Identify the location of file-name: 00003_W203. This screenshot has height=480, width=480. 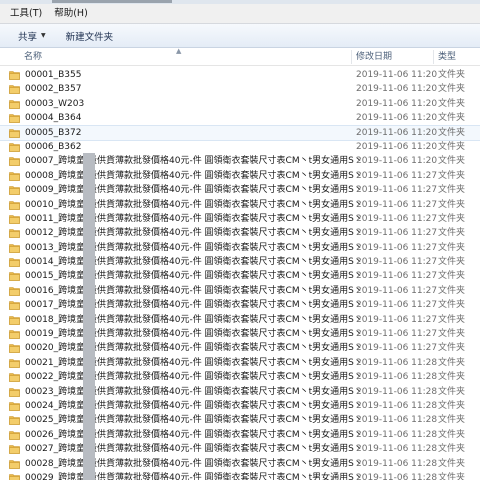
(55, 103).